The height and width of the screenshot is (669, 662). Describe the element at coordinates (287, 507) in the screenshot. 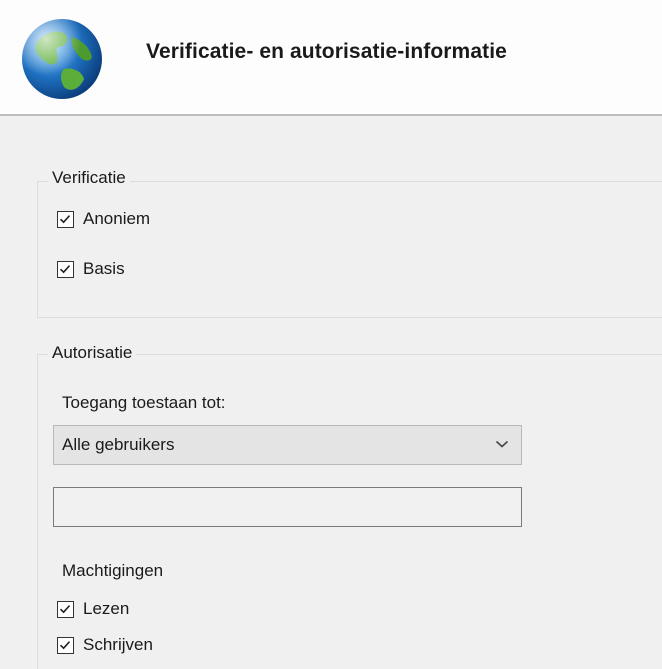

I see `access-user-input` at that location.